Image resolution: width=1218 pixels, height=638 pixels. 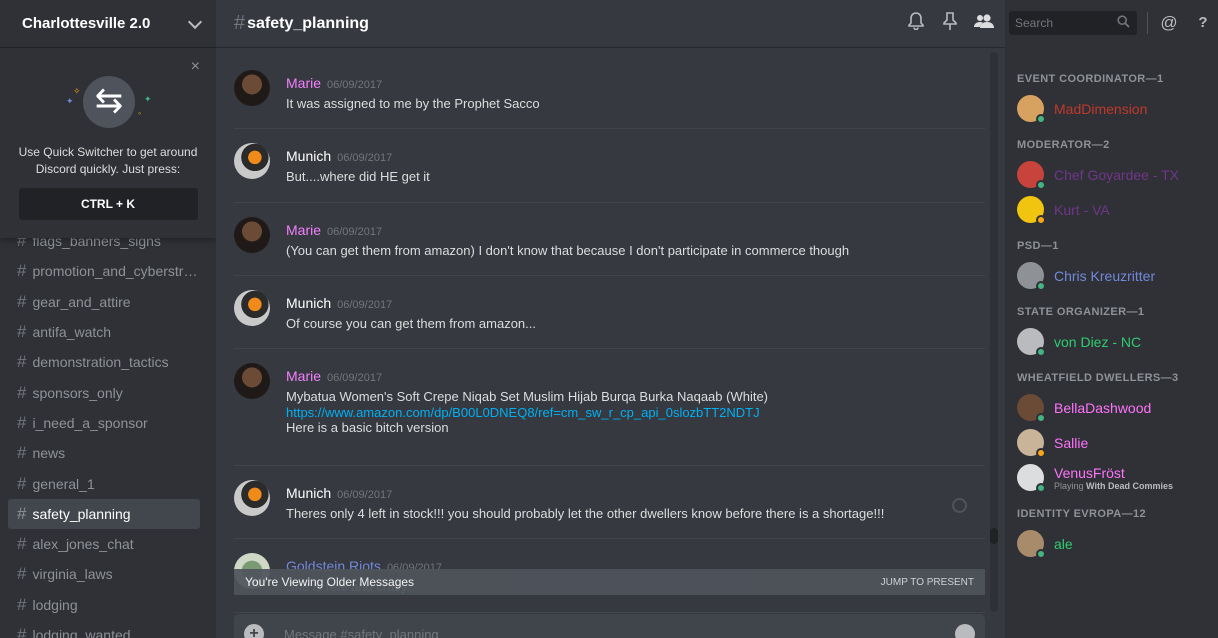 What do you see at coordinates (1203, 23) in the screenshot?
I see `help-icon: ?` at bounding box center [1203, 23].